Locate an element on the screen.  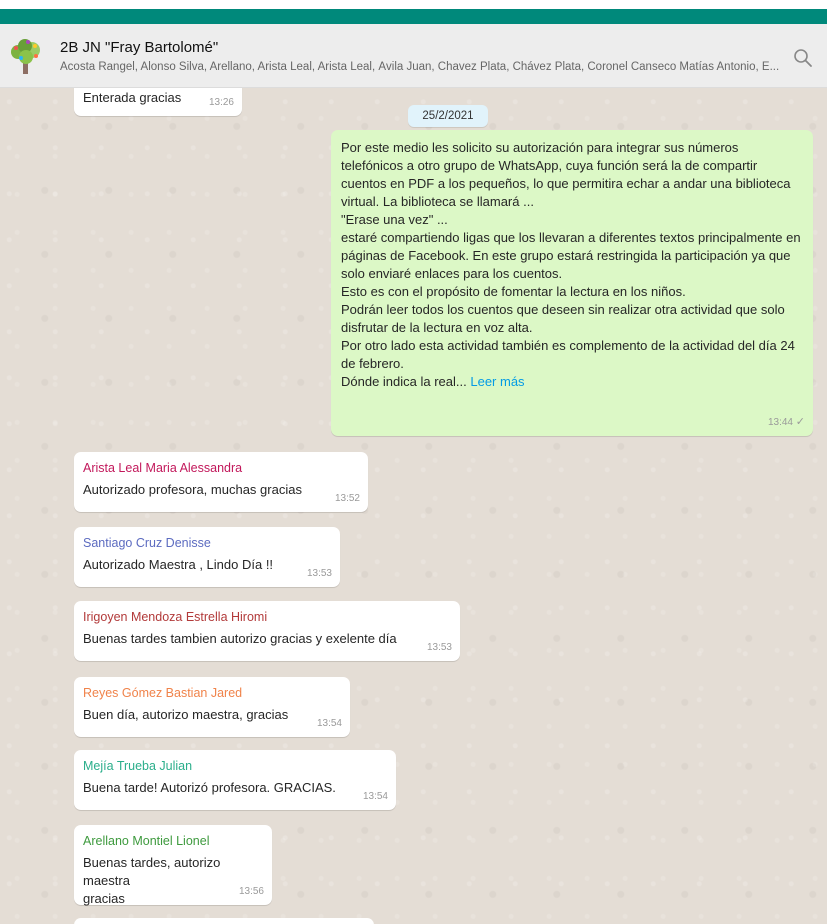
message-time: 13:26 is located at coordinates (221, 102).